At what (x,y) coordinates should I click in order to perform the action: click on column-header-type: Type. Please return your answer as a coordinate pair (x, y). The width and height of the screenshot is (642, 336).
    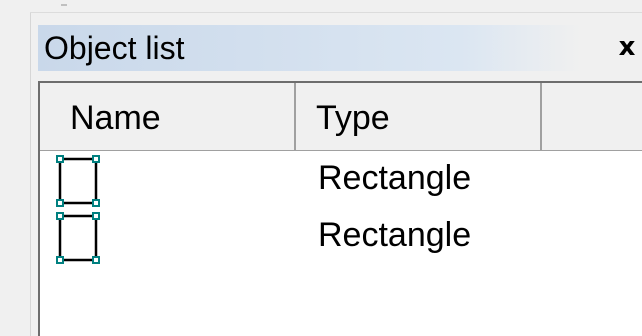
    Looking at the image, I should click on (419, 116).